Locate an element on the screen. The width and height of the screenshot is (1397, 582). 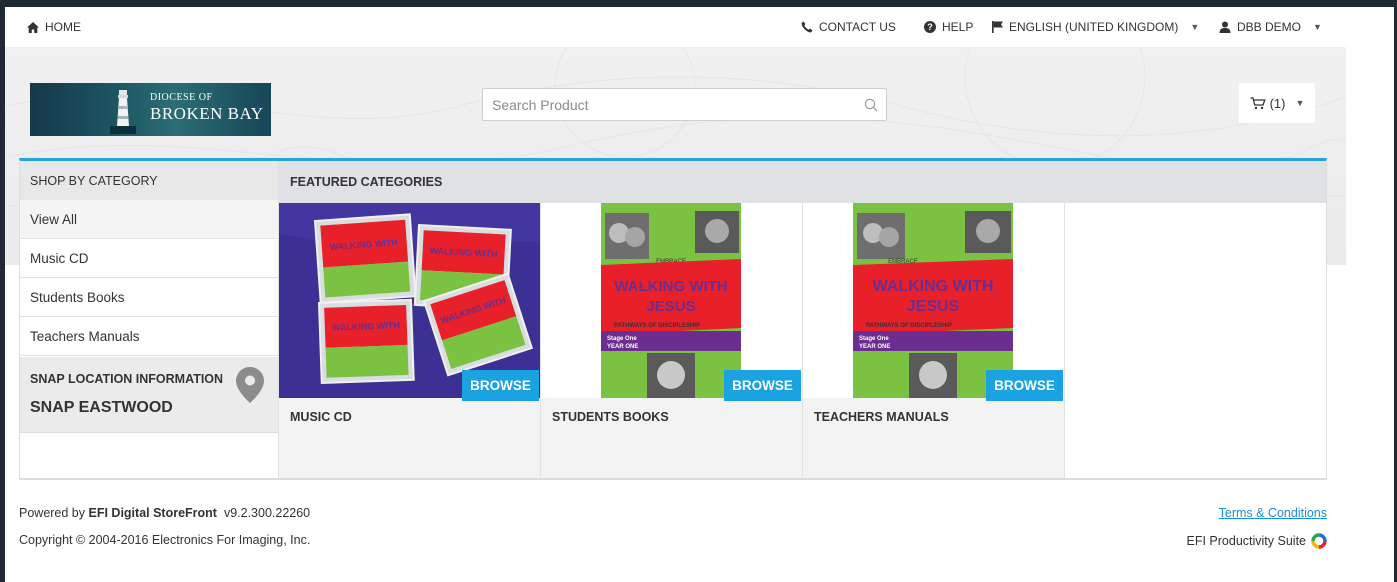
search-input is located at coordinates (668, 104).